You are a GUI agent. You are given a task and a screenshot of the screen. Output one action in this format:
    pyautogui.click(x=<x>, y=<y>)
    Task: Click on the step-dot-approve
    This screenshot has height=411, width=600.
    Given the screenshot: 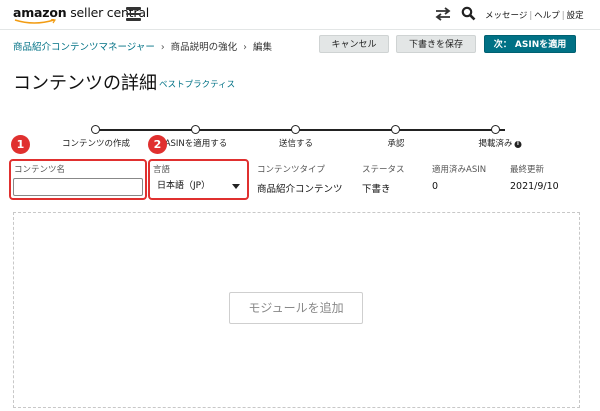 What is the action you would take?
    pyautogui.click(x=395, y=129)
    